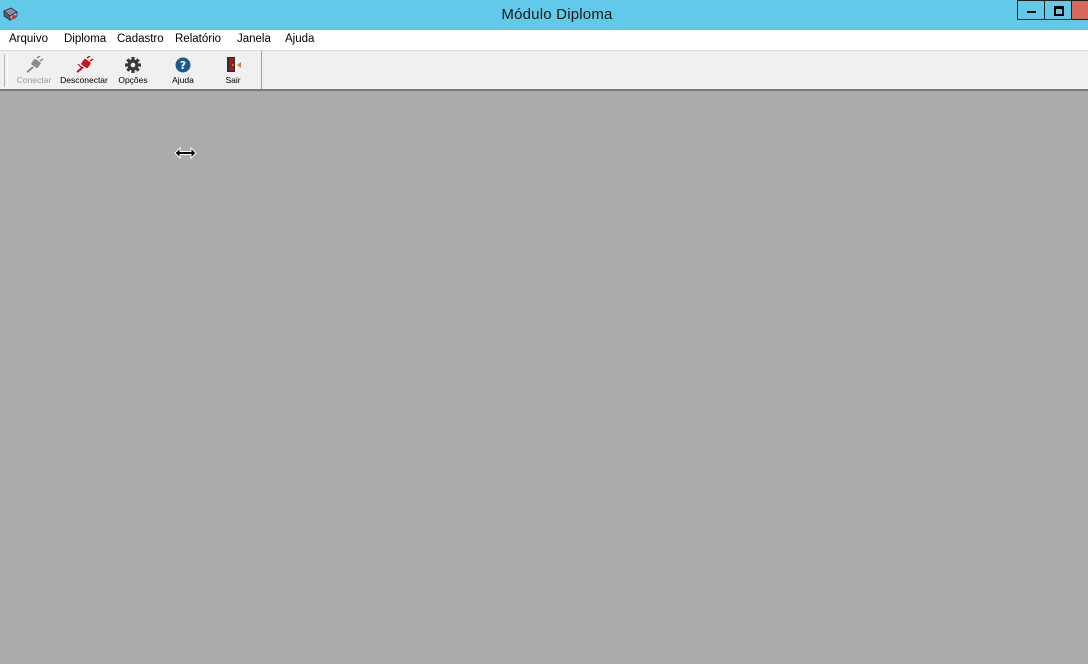 The height and width of the screenshot is (664, 1088). Describe the element at coordinates (85, 40) in the screenshot. I see `menu-diploma: Diploma` at that location.